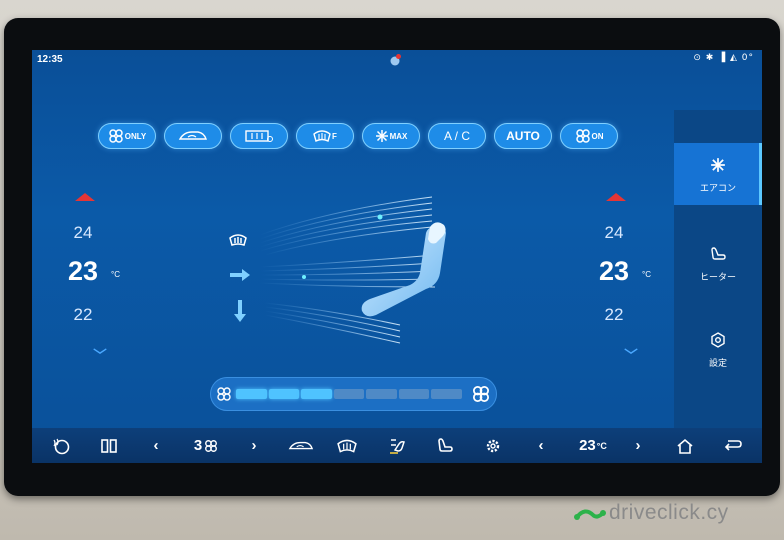  What do you see at coordinates (717, 189) in the screenshot?
I see `tab-air-conditioner-label: エアコン` at bounding box center [717, 189].